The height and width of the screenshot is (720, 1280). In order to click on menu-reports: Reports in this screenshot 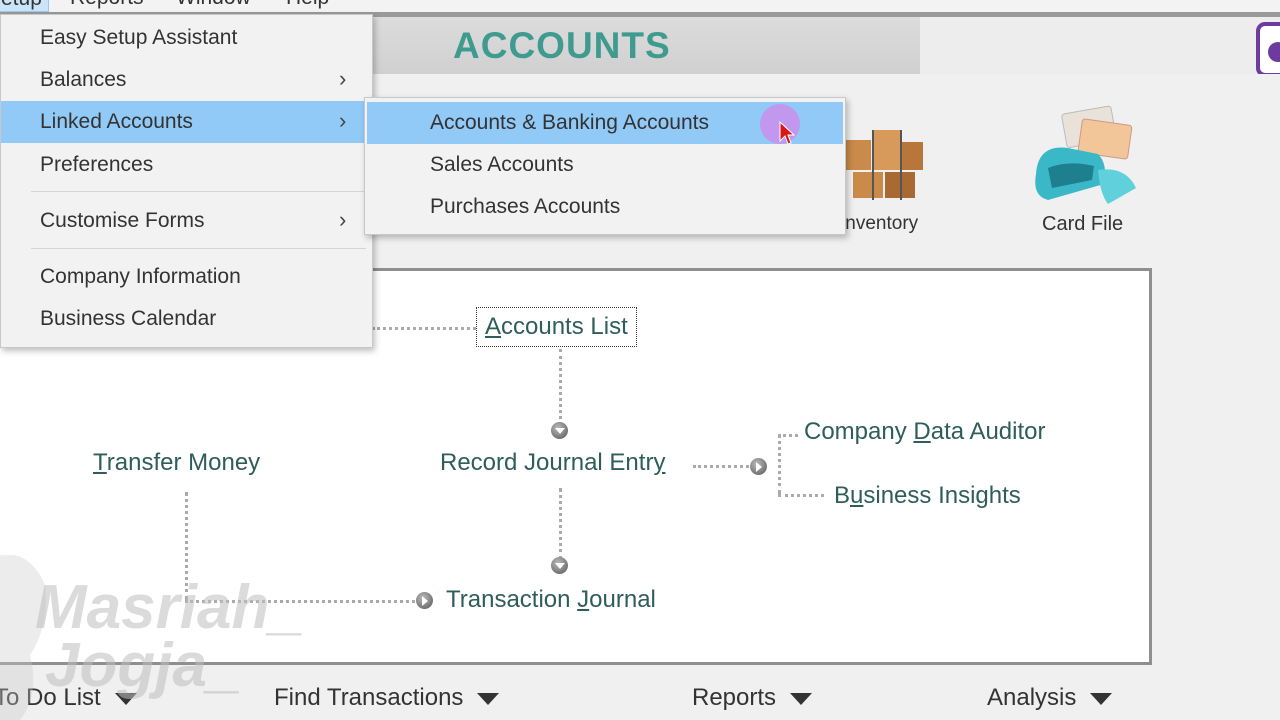, I will do `click(107, 5)`.